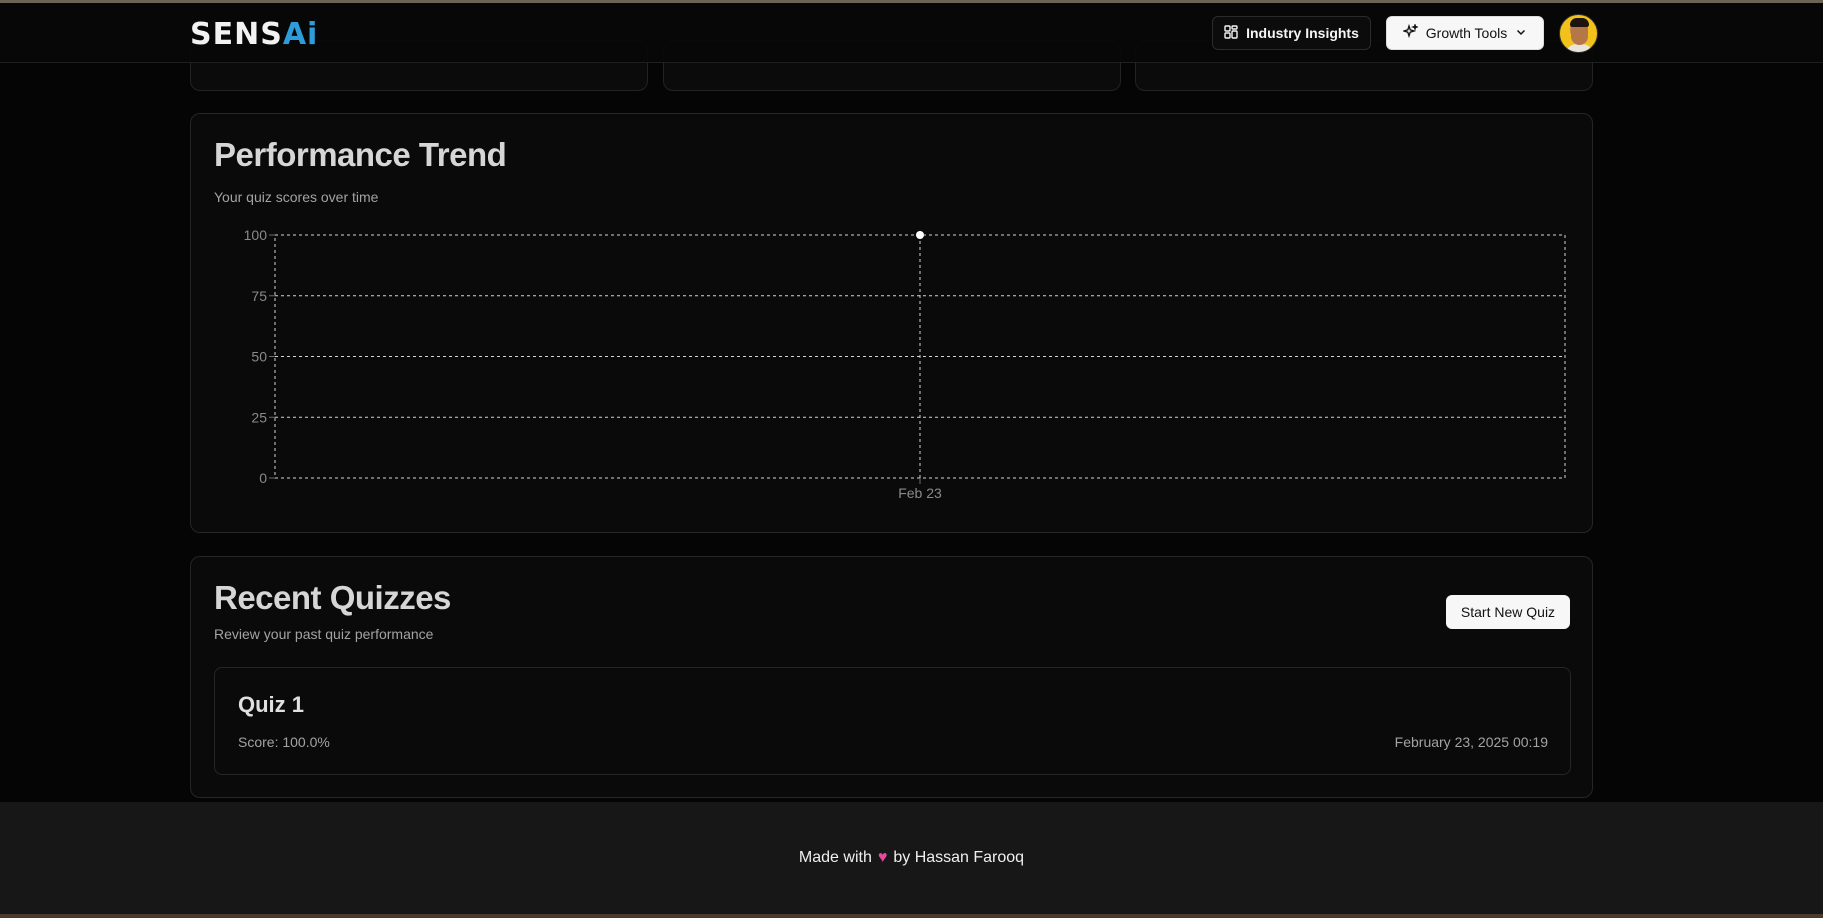  What do you see at coordinates (920, 235) in the screenshot?
I see `data-point` at bounding box center [920, 235].